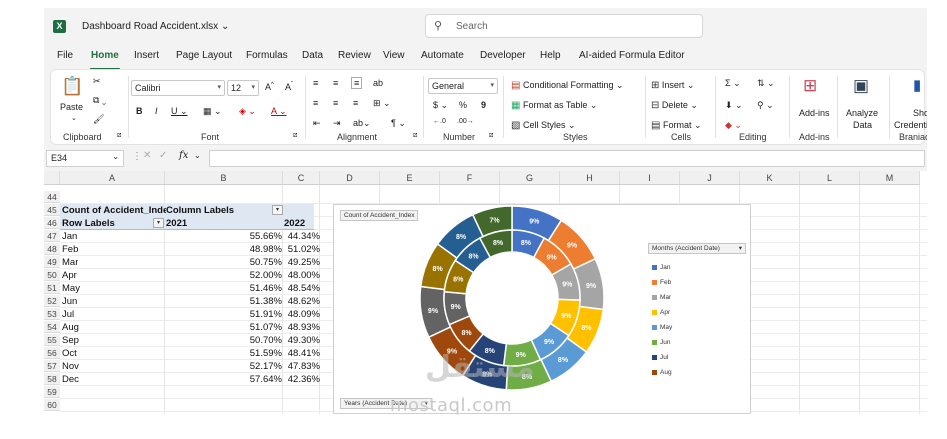  Describe the element at coordinates (97, 81) in the screenshot. I see `cut-icon: ✂` at that location.